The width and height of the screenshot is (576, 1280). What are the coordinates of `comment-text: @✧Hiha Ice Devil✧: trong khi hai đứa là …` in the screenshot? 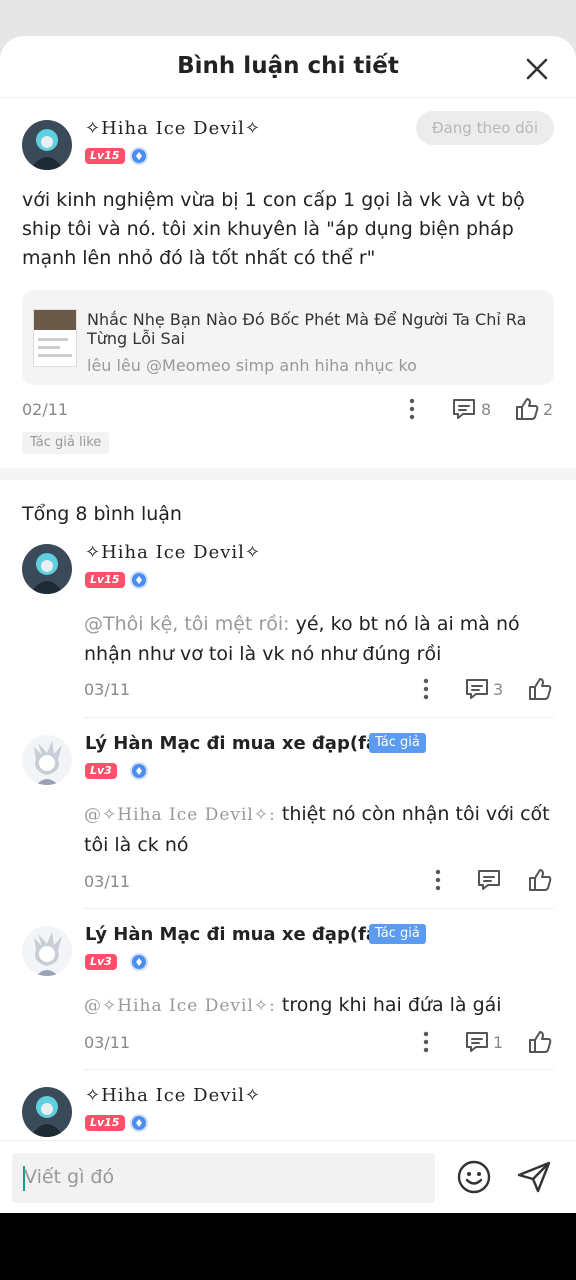 It's located at (293, 1005).